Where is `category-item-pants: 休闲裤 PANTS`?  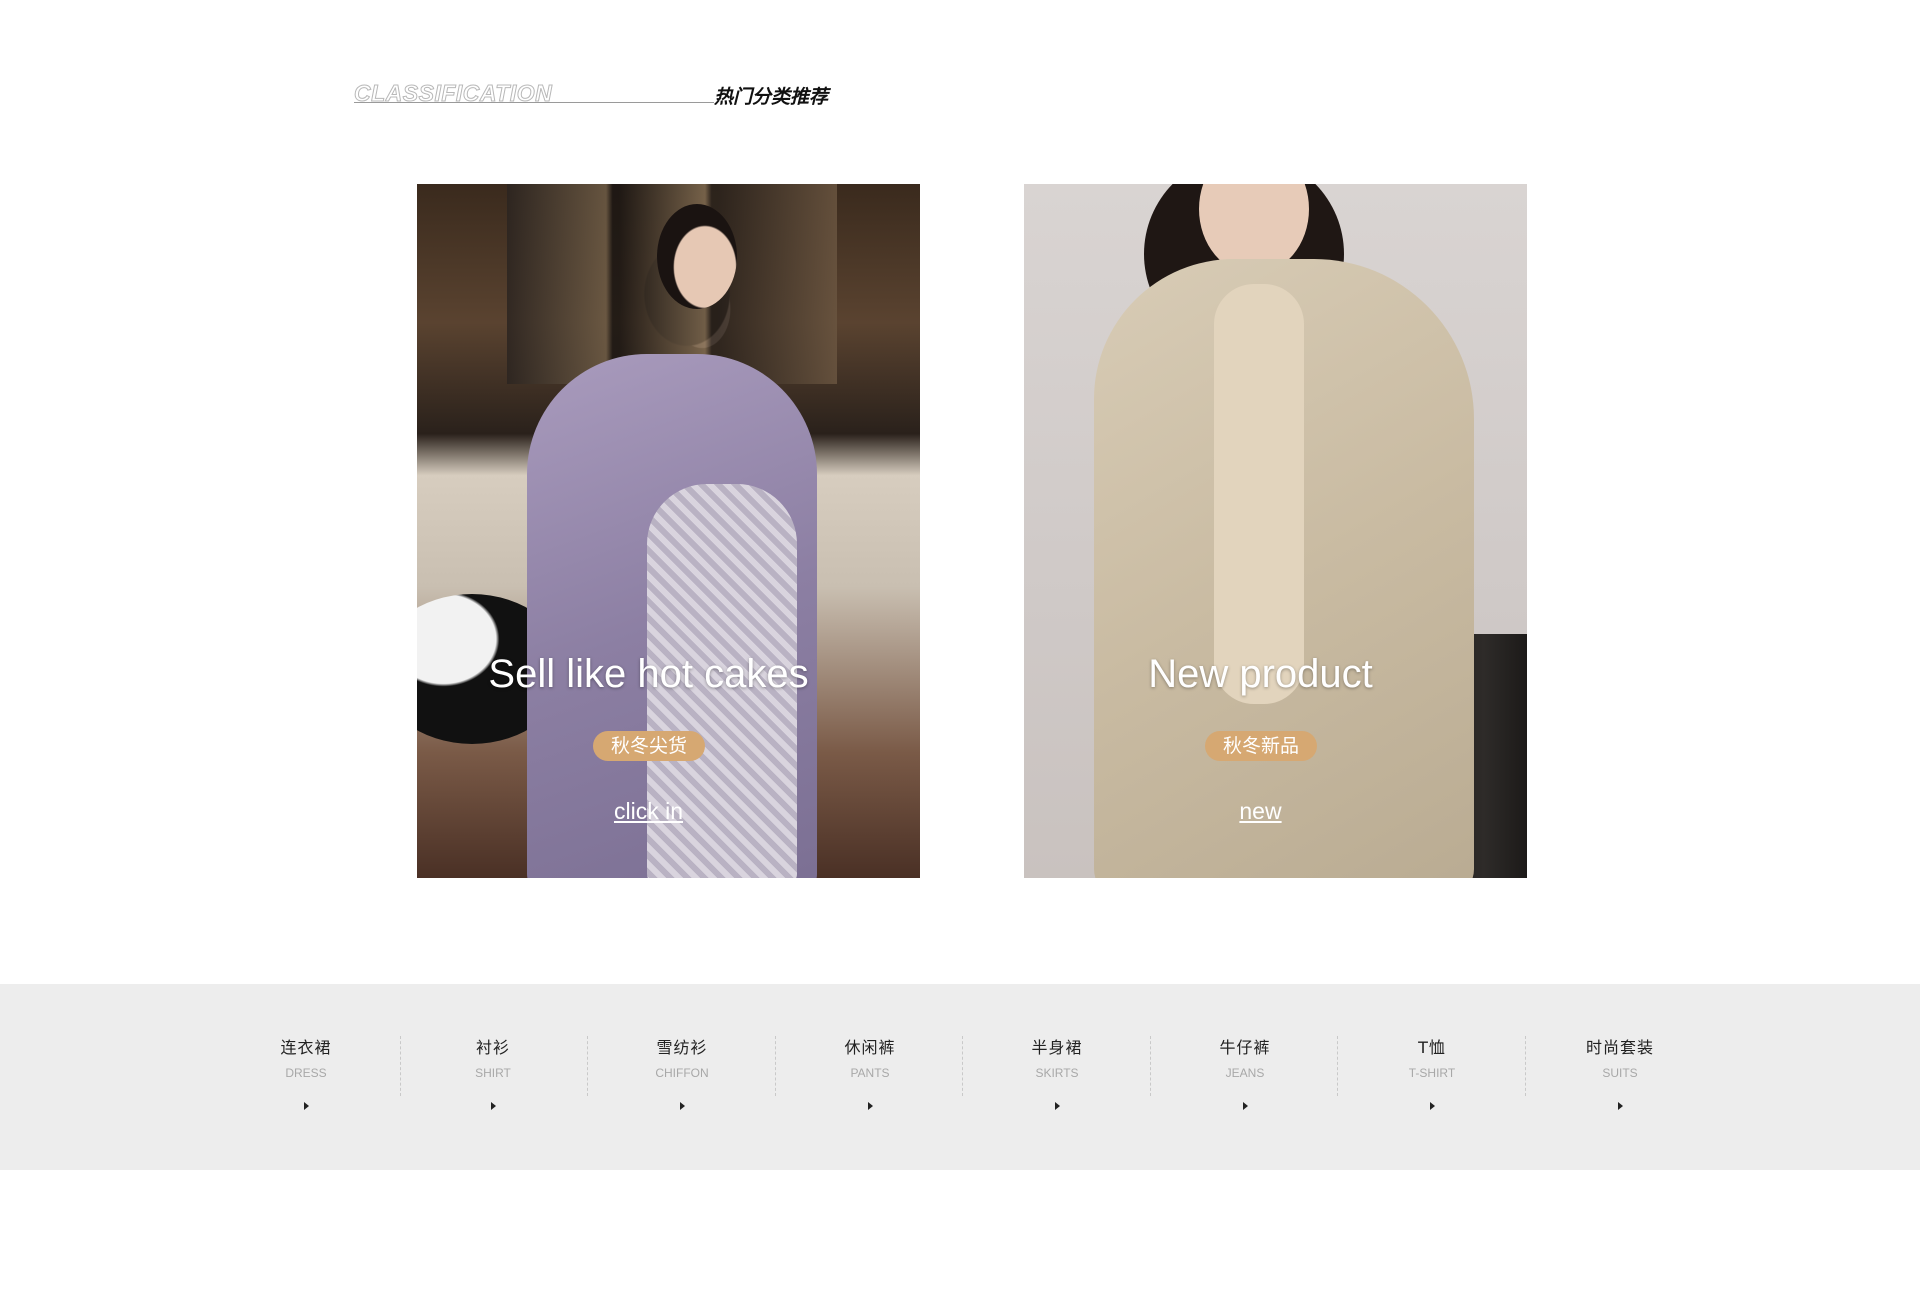
category-item-pants: 休闲裤 PANTS is located at coordinates (870, 1072).